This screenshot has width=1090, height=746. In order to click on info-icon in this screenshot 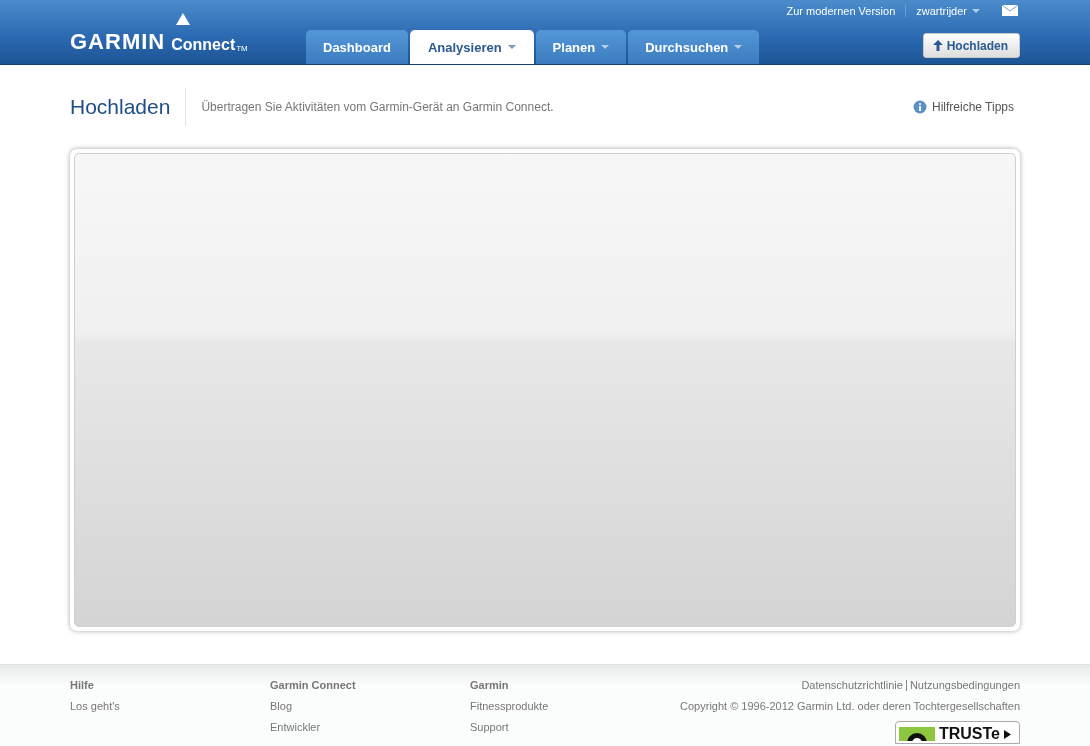, I will do `click(919, 107)`.